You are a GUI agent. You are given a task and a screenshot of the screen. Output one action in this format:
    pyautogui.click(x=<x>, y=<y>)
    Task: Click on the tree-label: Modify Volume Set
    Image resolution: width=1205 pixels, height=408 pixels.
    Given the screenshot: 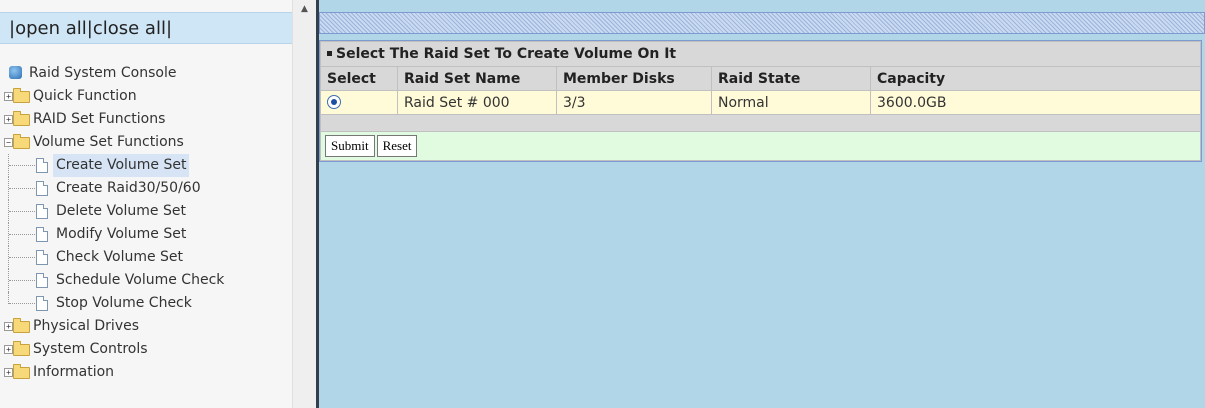 What is the action you would take?
    pyautogui.click(x=121, y=234)
    